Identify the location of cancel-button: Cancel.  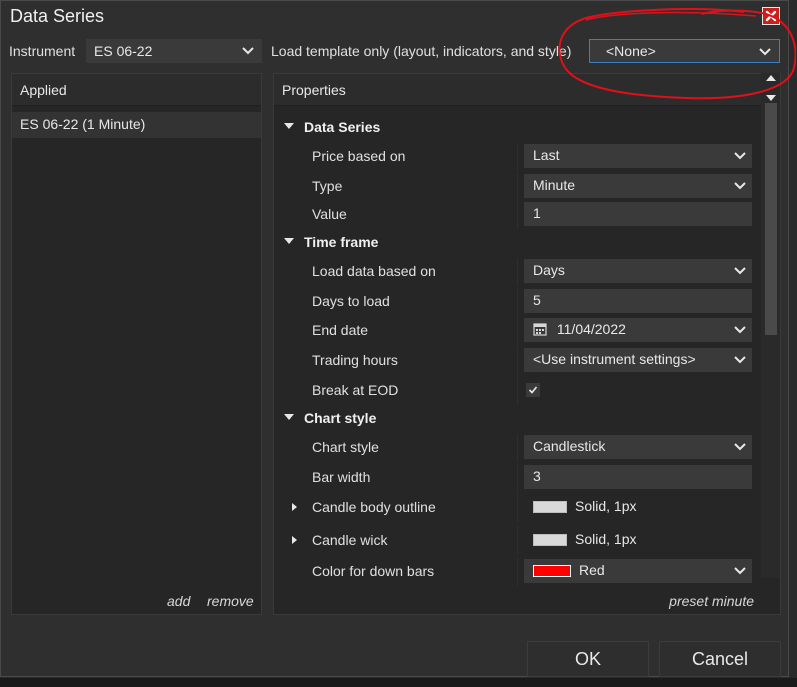
(720, 659).